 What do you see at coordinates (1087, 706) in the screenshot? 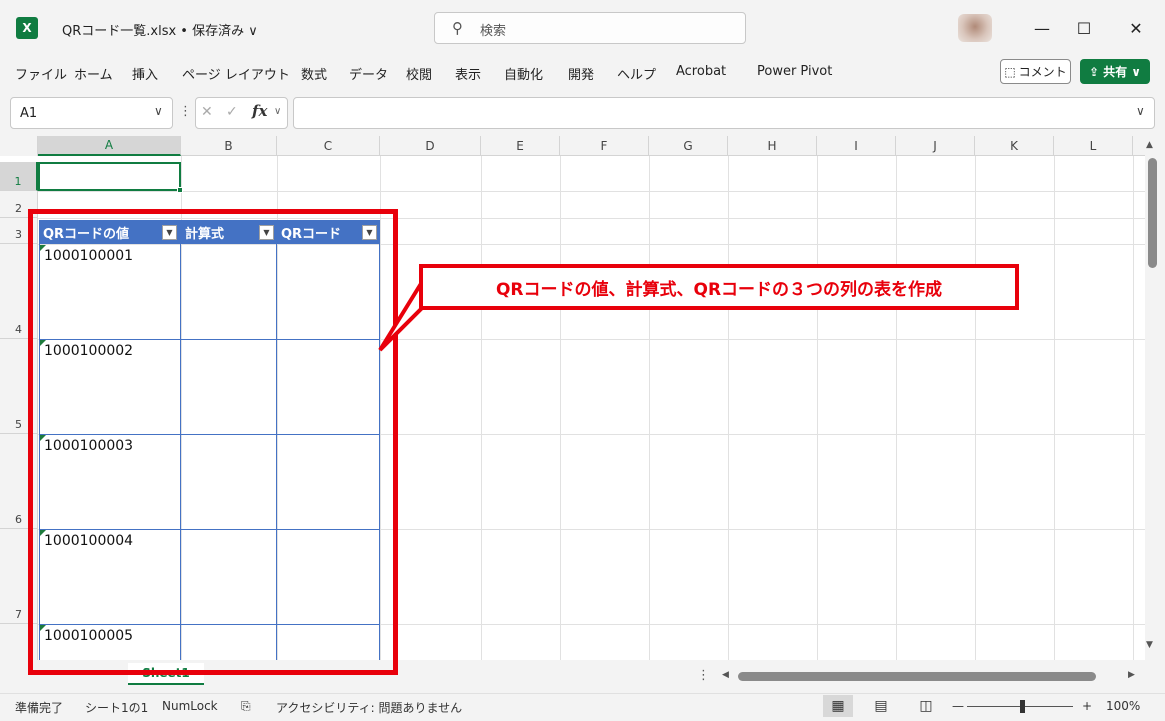
I see `zoom-in-button: +` at bounding box center [1087, 706].